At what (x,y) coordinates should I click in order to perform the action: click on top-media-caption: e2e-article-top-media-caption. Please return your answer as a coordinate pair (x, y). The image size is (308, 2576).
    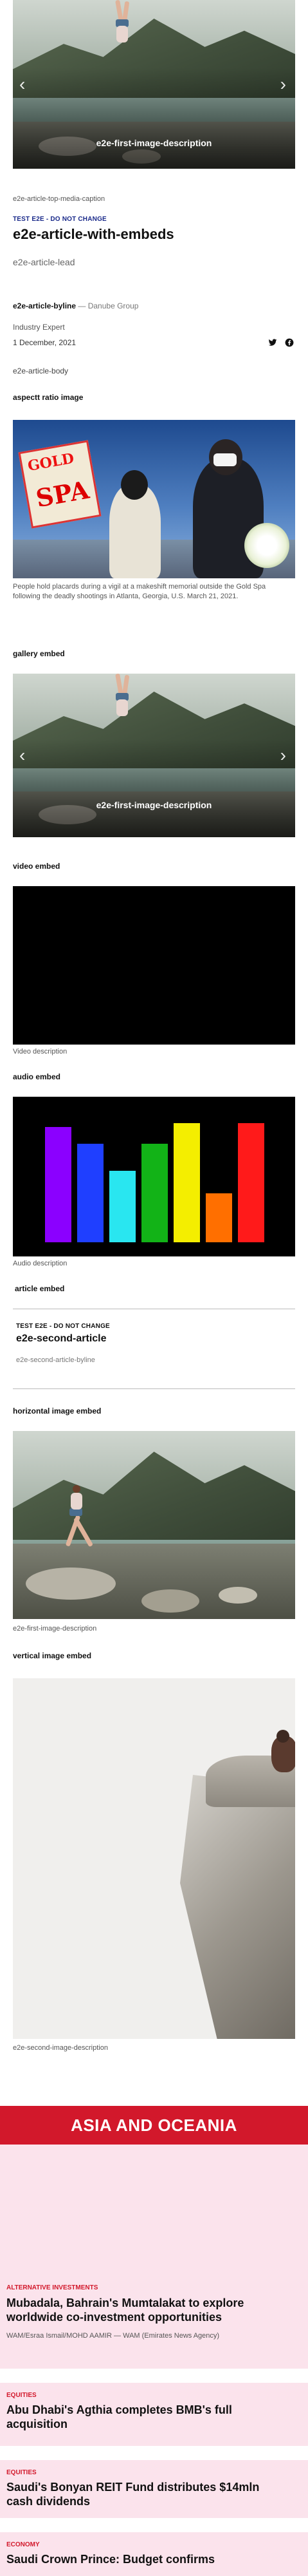
    Looking at the image, I should click on (59, 199).